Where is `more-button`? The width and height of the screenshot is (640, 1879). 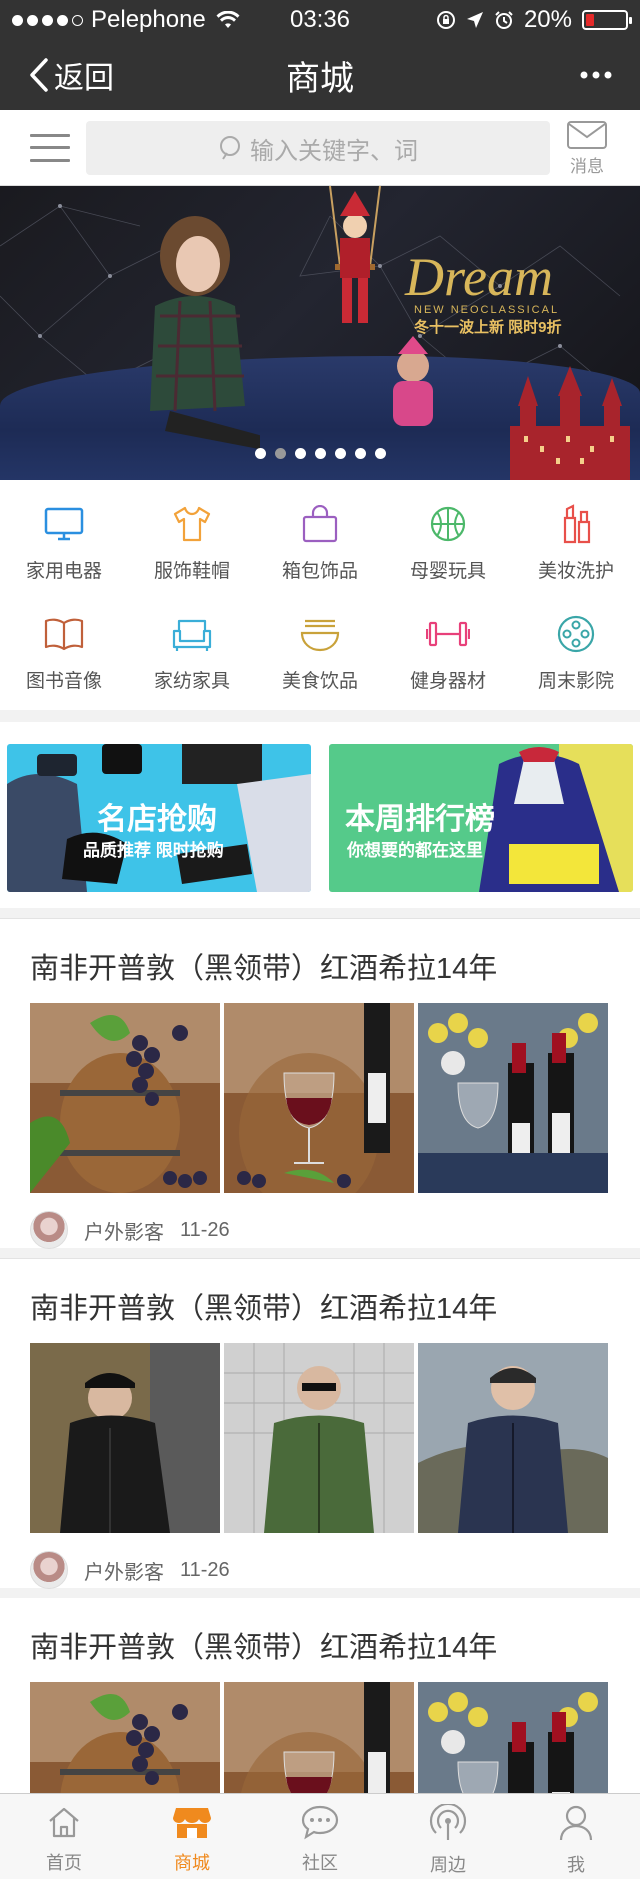 more-button is located at coordinates (610, 75).